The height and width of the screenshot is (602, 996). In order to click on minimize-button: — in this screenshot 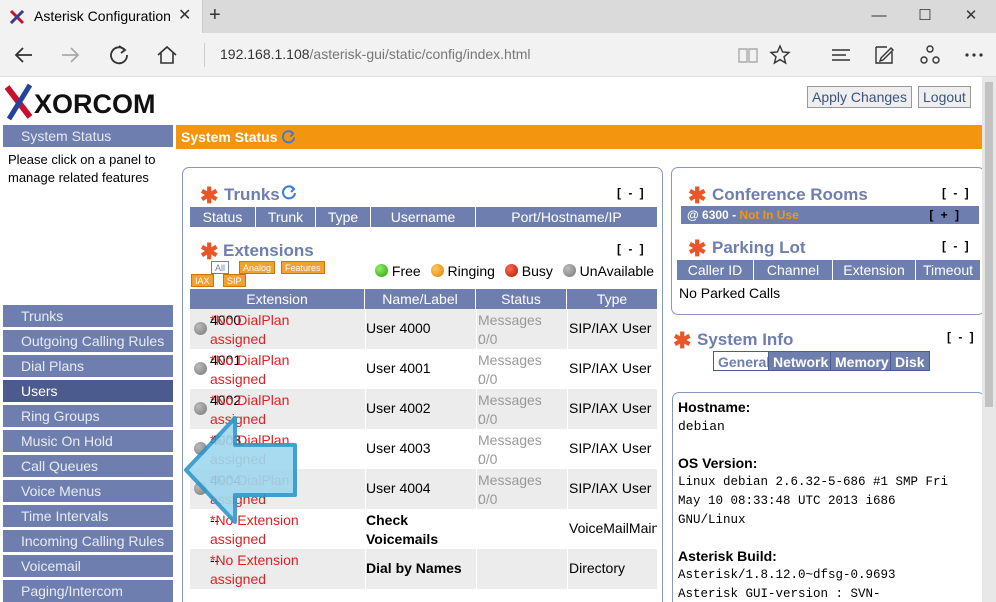, I will do `click(879, 16)`.